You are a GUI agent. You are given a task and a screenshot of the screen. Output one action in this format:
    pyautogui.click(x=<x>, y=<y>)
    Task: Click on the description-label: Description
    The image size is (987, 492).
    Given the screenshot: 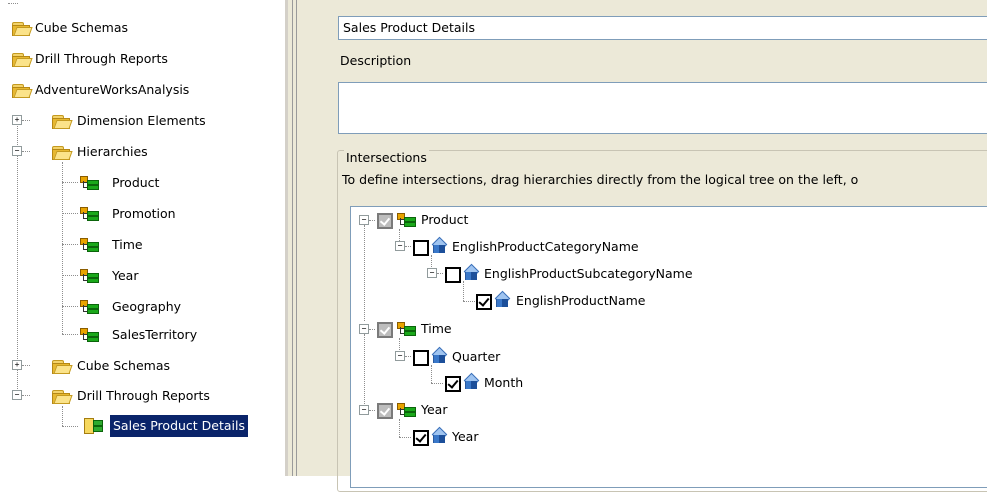 What is the action you would take?
    pyautogui.click(x=376, y=60)
    